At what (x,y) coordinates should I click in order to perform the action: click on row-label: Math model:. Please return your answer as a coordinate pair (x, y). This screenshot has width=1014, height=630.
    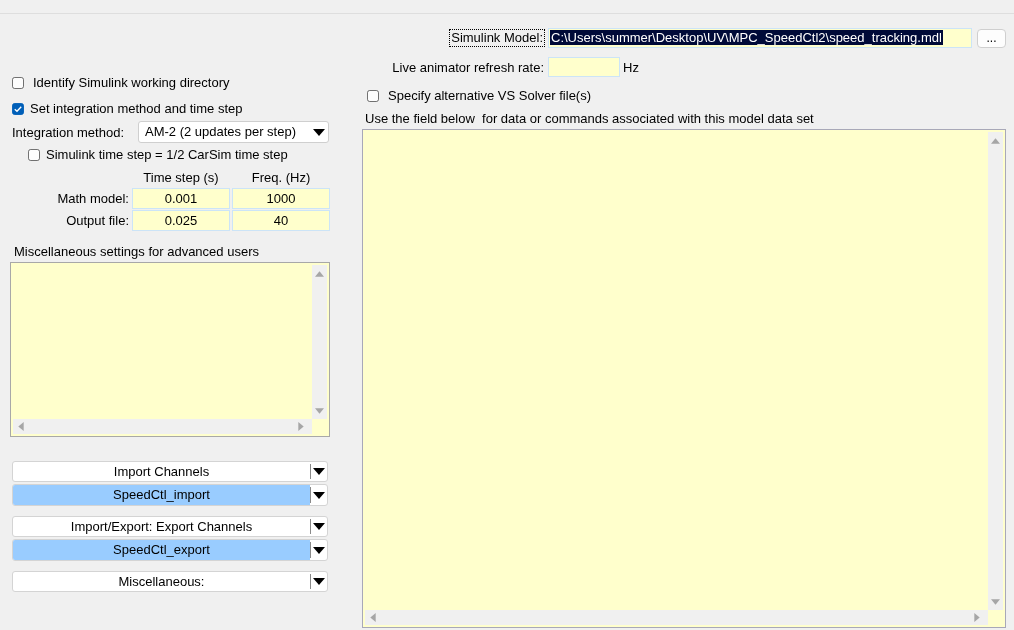
    Looking at the image, I should click on (93, 199).